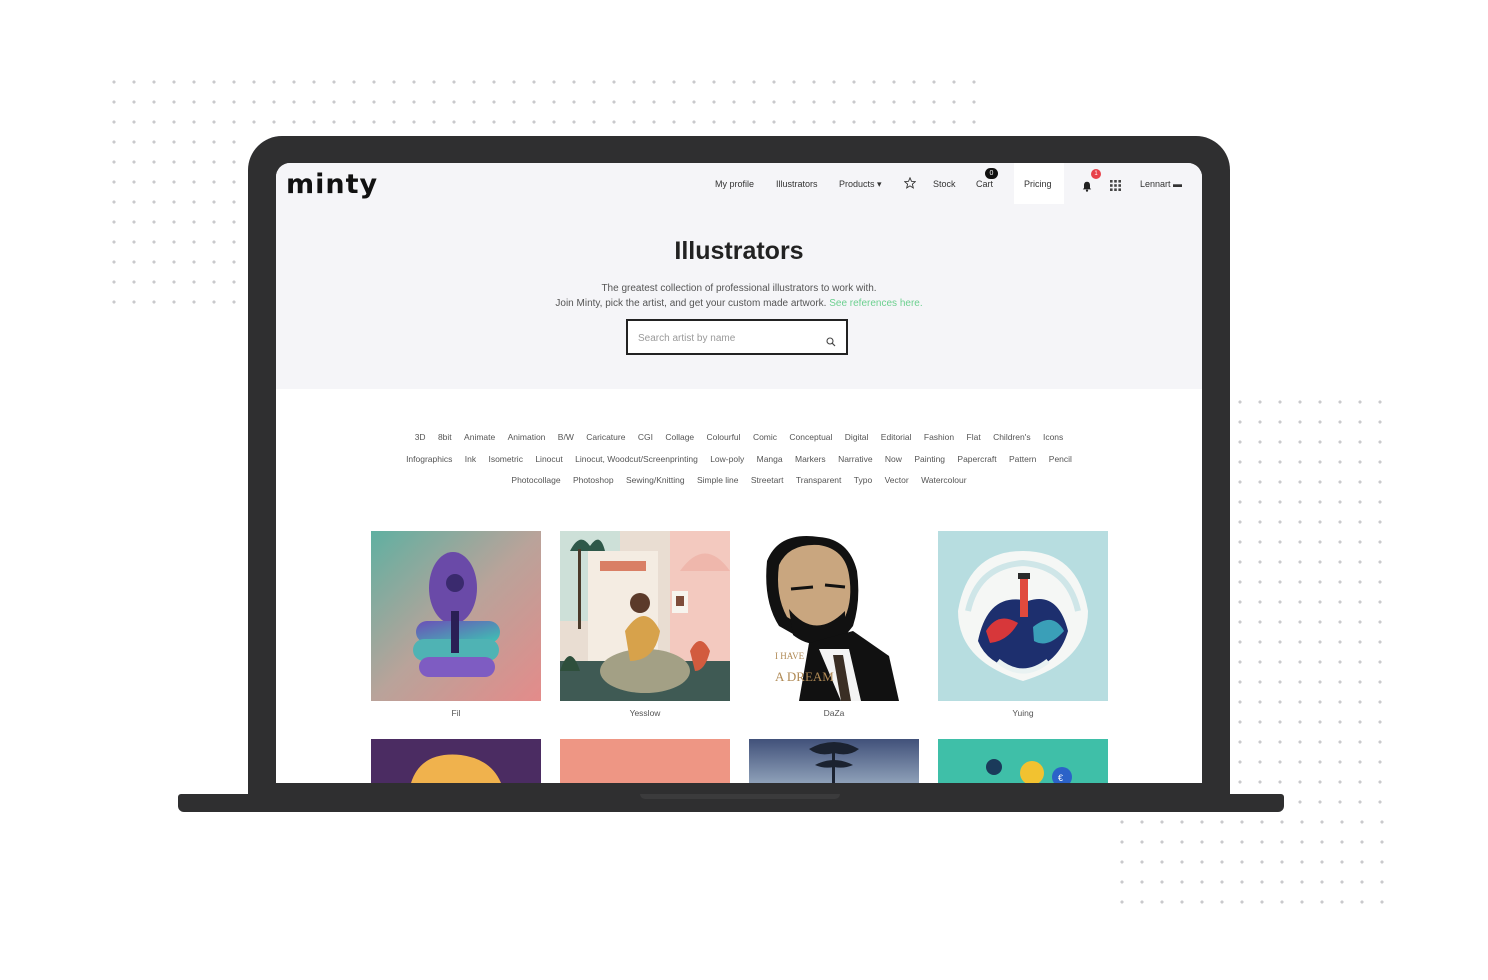 Image resolution: width=1488 pixels, height=980 pixels. What do you see at coordinates (893, 460) in the screenshot?
I see `tag-now: Now` at bounding box center [893, 460].